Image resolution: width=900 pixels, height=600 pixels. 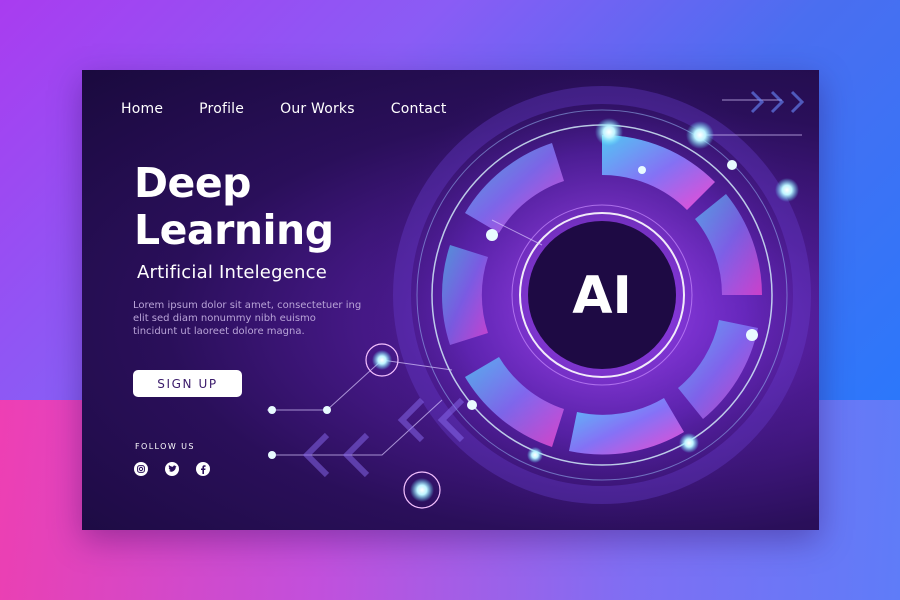 What do you see at coordinates (317, 109) in the screenshot?
I see `nav-our-works-link: Our Works` at bounding box center [317, 109].